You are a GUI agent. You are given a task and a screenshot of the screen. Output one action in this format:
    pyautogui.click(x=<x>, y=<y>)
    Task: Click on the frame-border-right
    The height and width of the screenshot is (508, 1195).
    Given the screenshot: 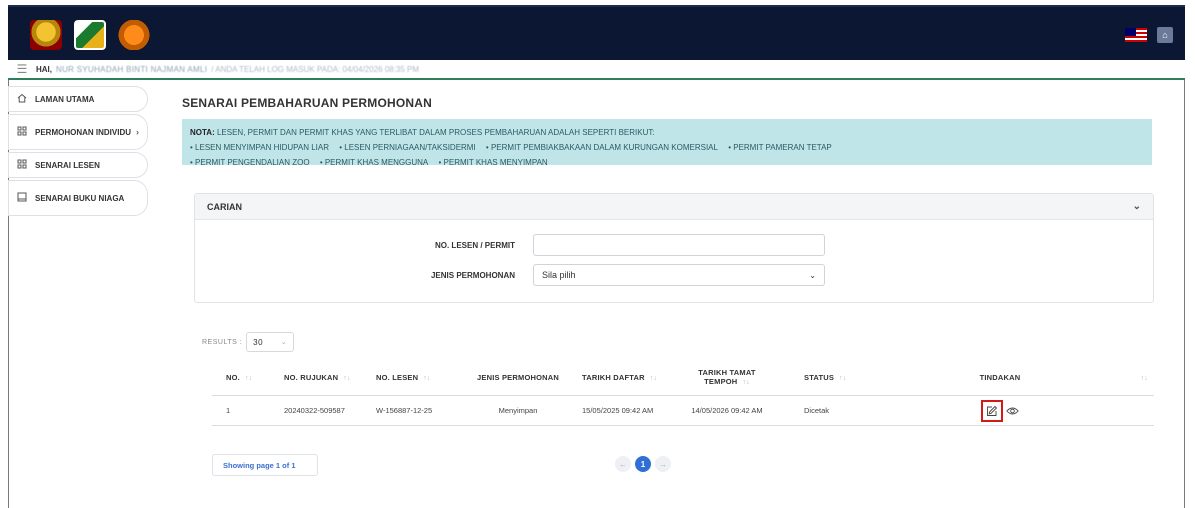 What is the action you would take?
    pyautogui.click(x=1184, y=294)
    